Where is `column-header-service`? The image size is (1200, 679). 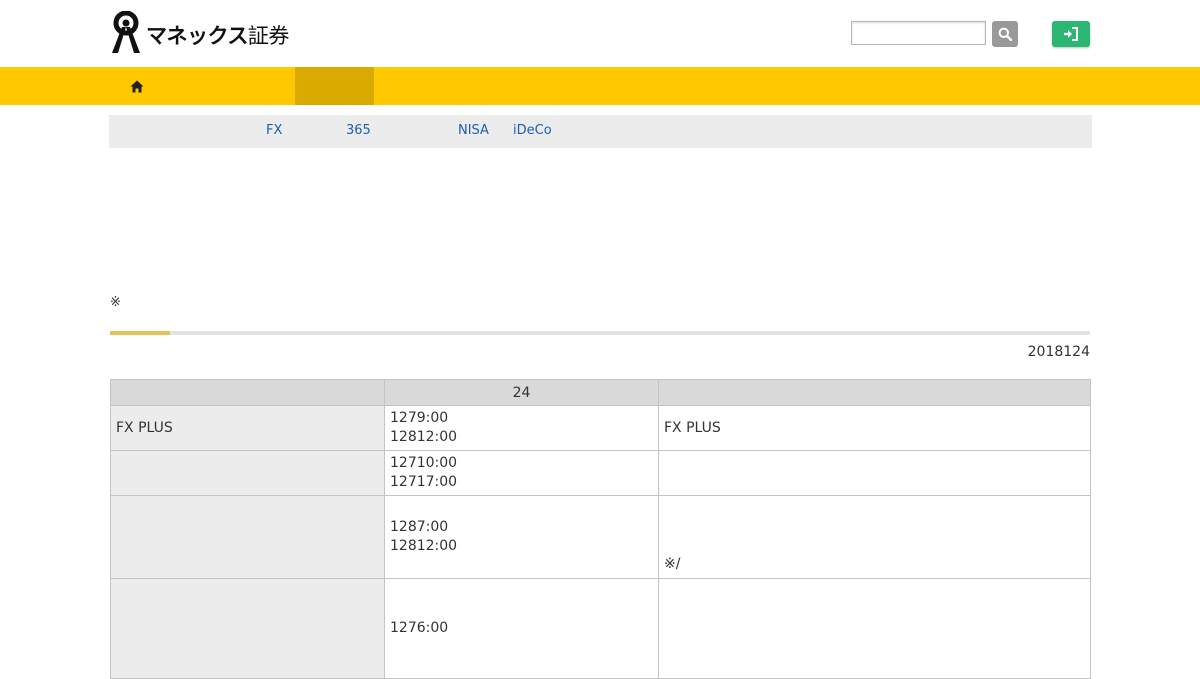 column-header-service is located at coordinates (247, 392).